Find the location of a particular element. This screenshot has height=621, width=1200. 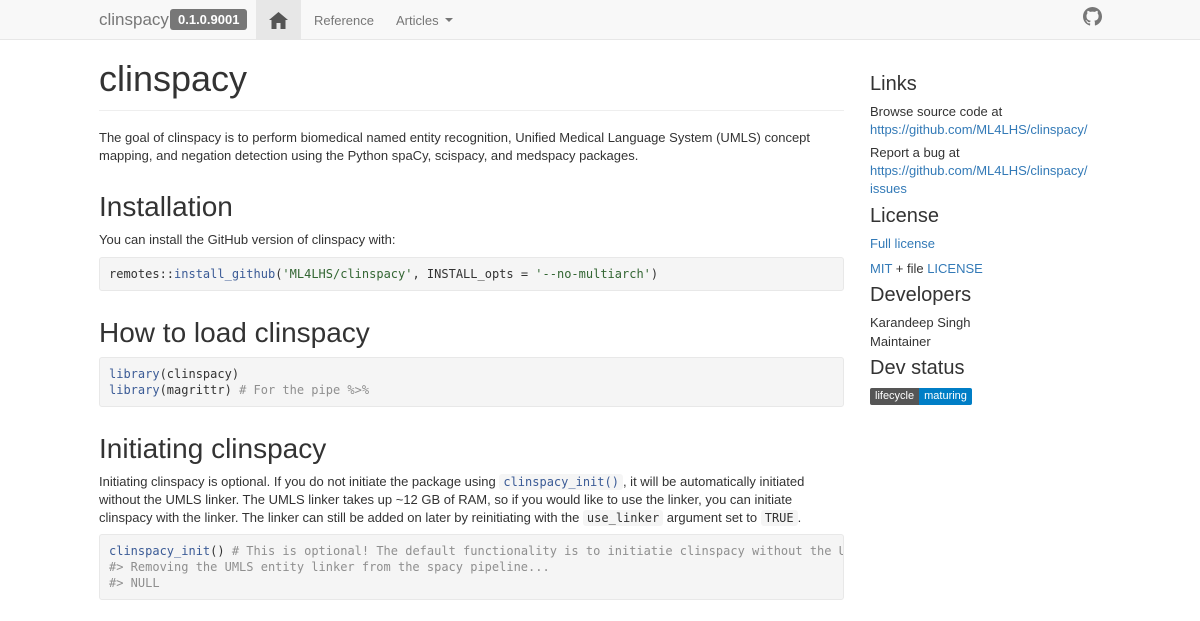

home-icon is located at coordinates (278, 20).